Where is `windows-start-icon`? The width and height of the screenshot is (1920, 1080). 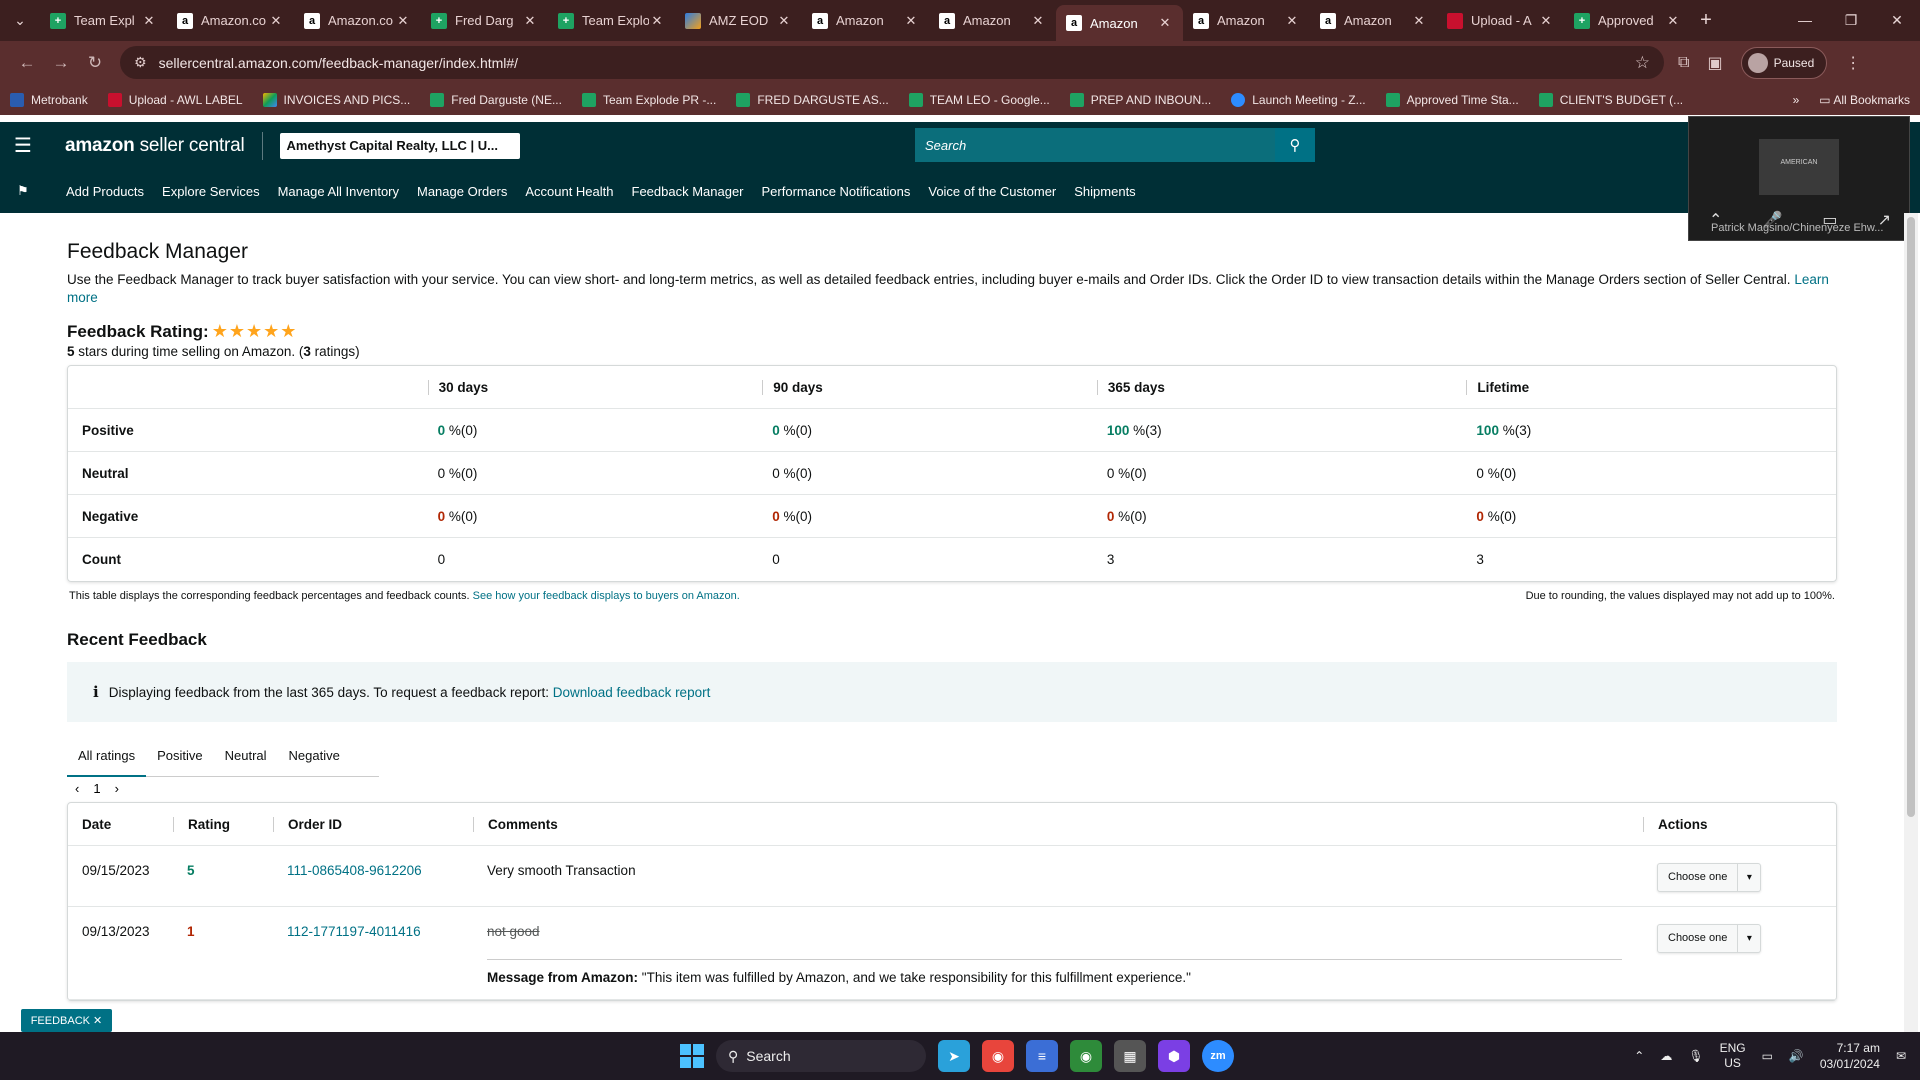 windows-start-icon is located at coordinates (692, 1056).